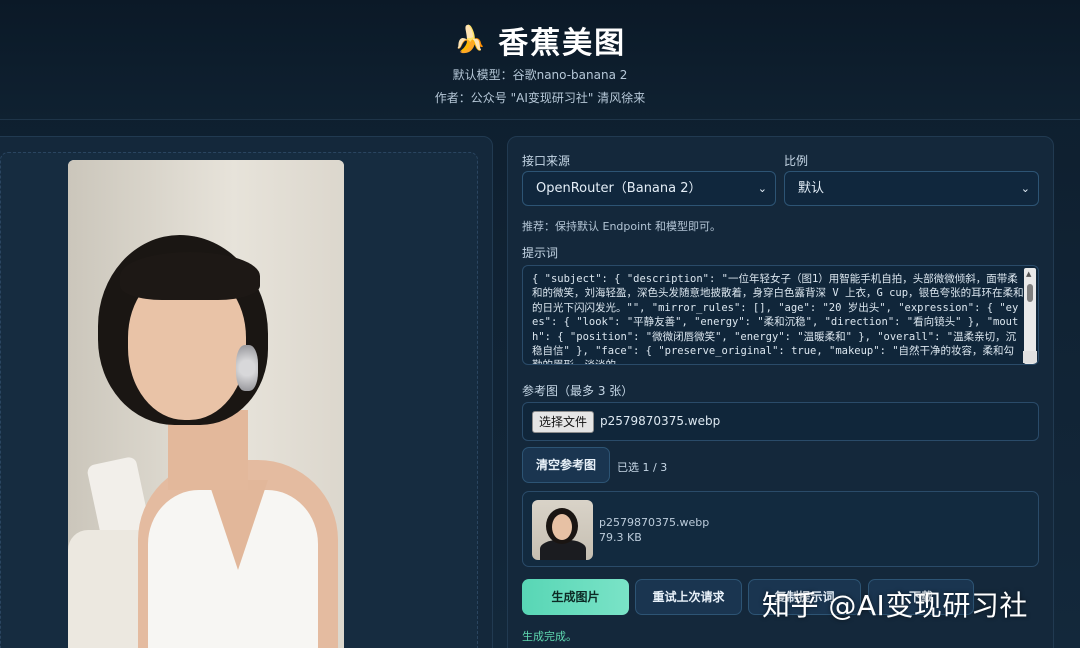 This screenshot has width=1080, height=648. Describe the element at coordinates (546, 161) in the screenshot. I see `source-label: 接口来源` at that location.